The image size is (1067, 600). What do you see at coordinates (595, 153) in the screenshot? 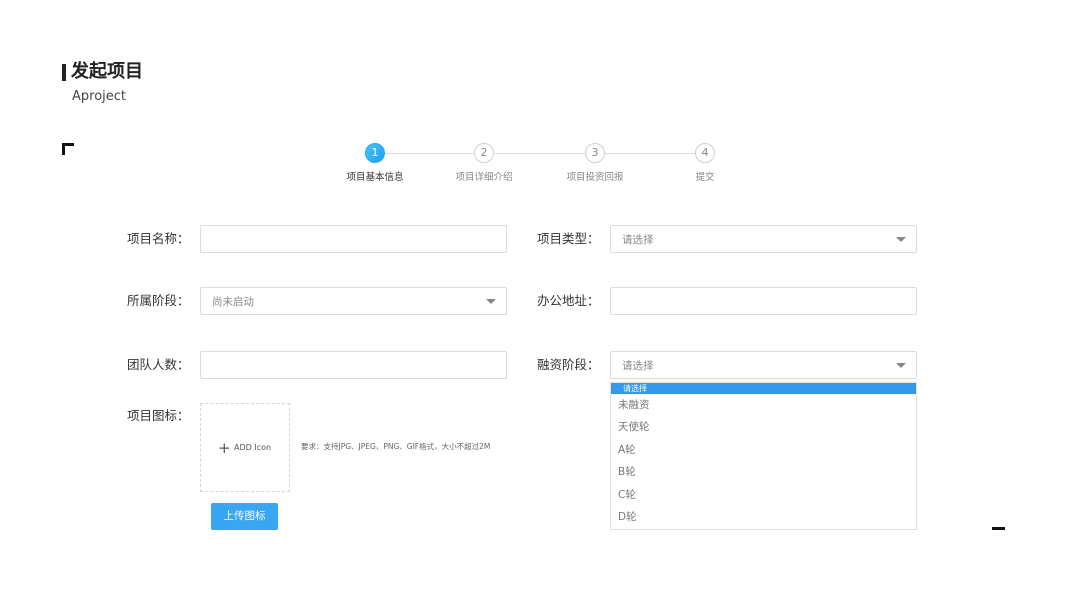
I see `step-number: 3` at bounding box center [595, 153].